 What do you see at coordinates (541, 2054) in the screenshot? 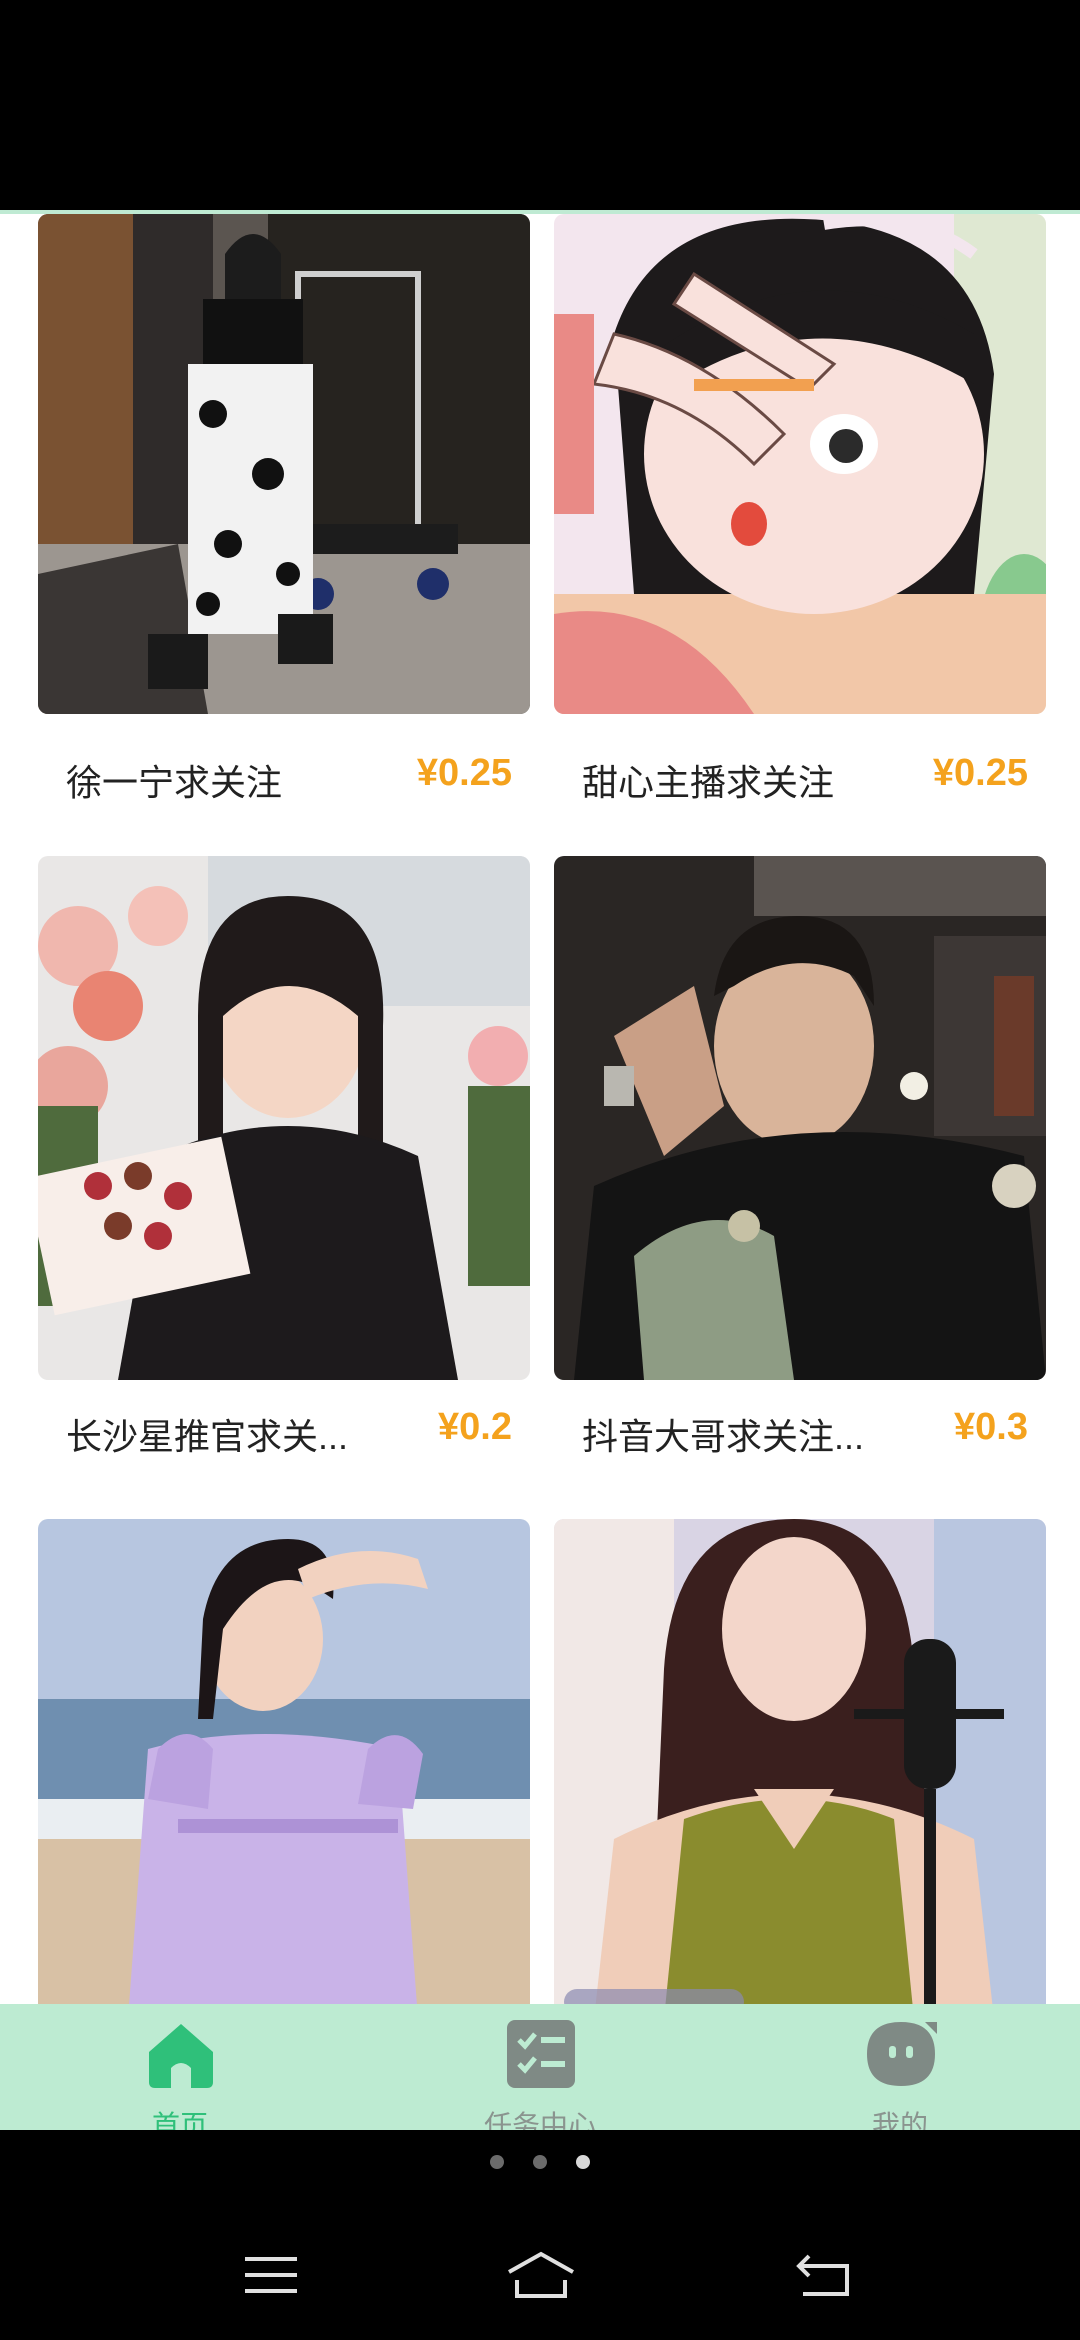
I see `task-list-icon` at bounding box center [541, 2054].